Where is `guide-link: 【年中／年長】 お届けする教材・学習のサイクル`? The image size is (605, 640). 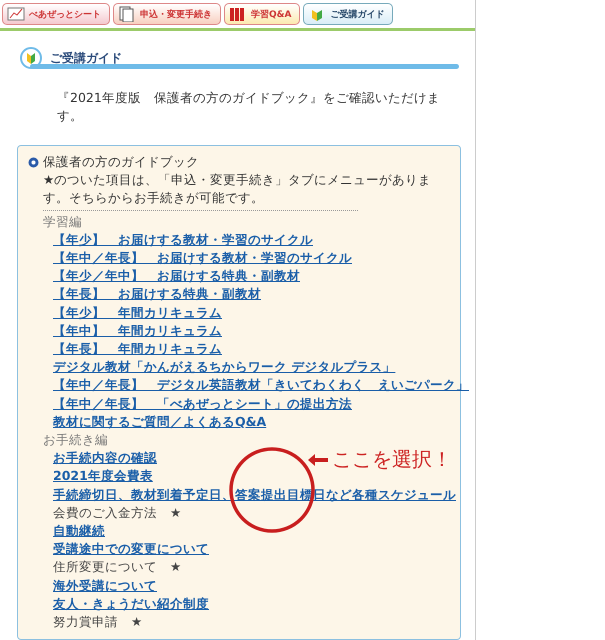
guide-link: 【年中／年長】 お届けする教材・学習のサイクル is located at coordinates (202, 258).